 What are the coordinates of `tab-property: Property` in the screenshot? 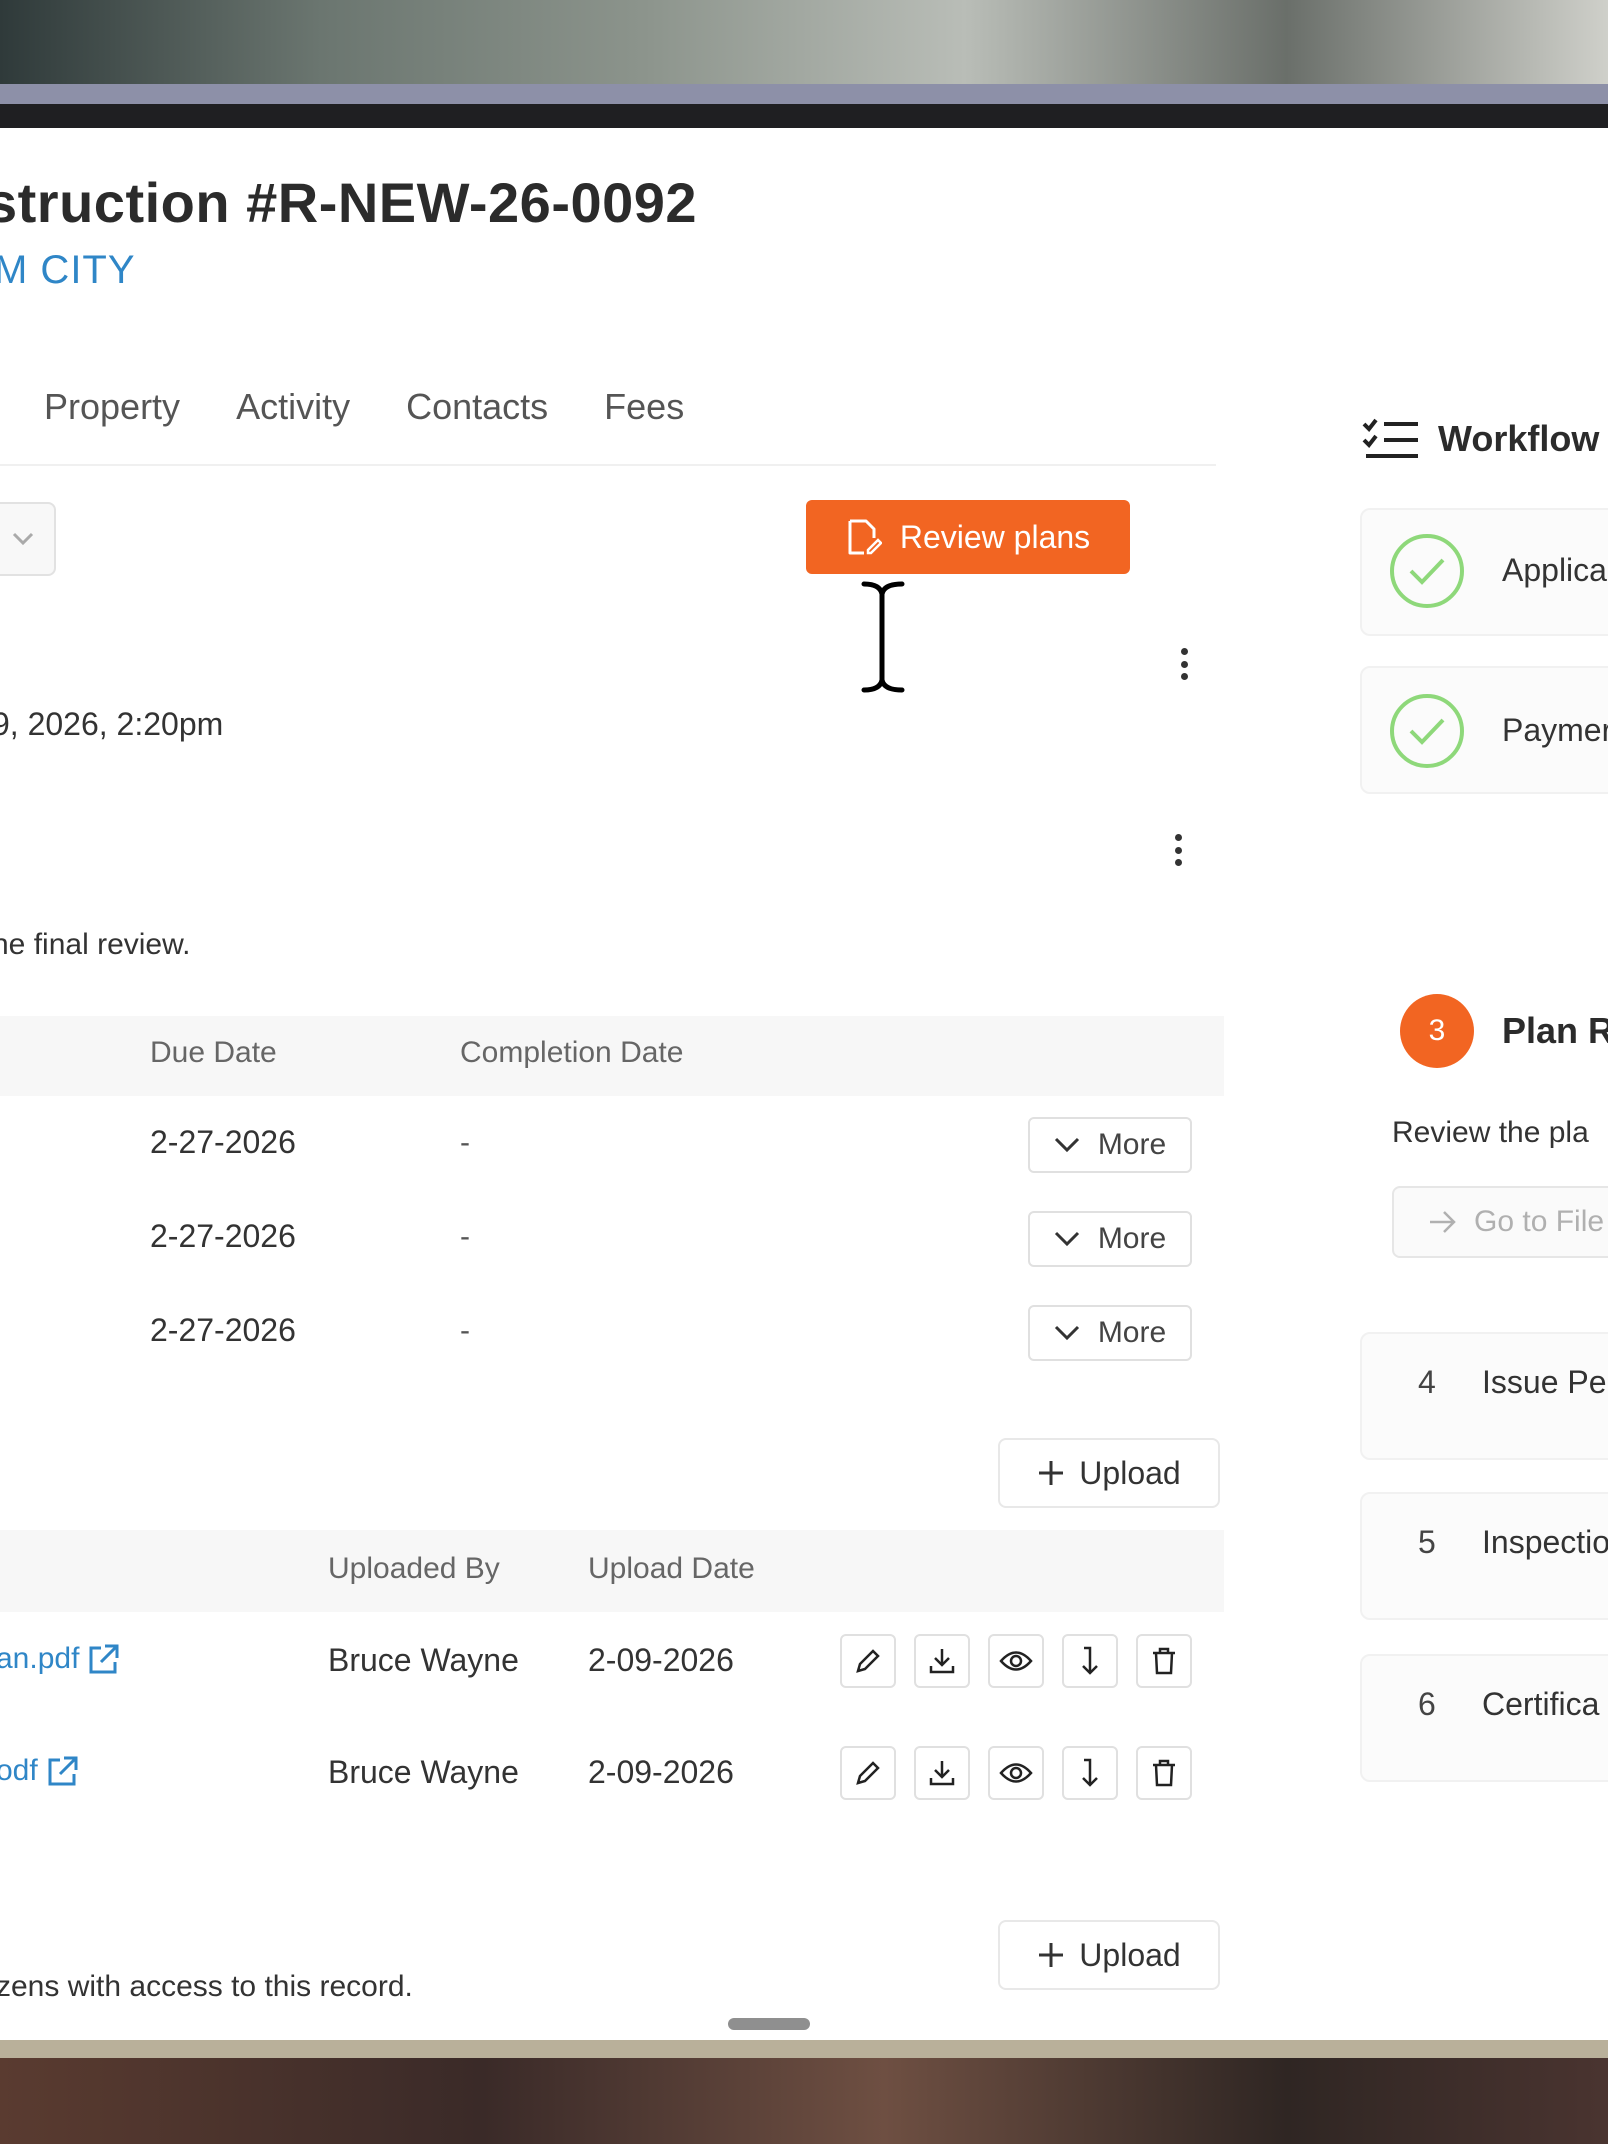 It's located at (112, 407).